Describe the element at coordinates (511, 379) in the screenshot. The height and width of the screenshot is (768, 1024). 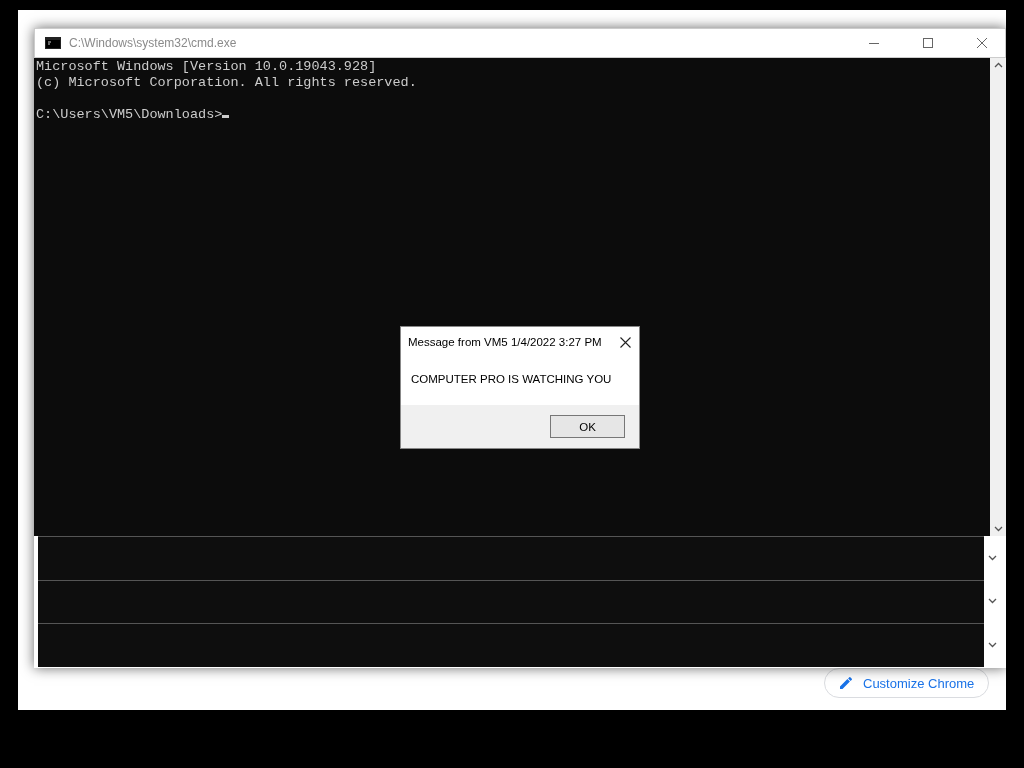
I see `dialog-message: COMPUTER PRO IS WATCHING YOU` at that location.